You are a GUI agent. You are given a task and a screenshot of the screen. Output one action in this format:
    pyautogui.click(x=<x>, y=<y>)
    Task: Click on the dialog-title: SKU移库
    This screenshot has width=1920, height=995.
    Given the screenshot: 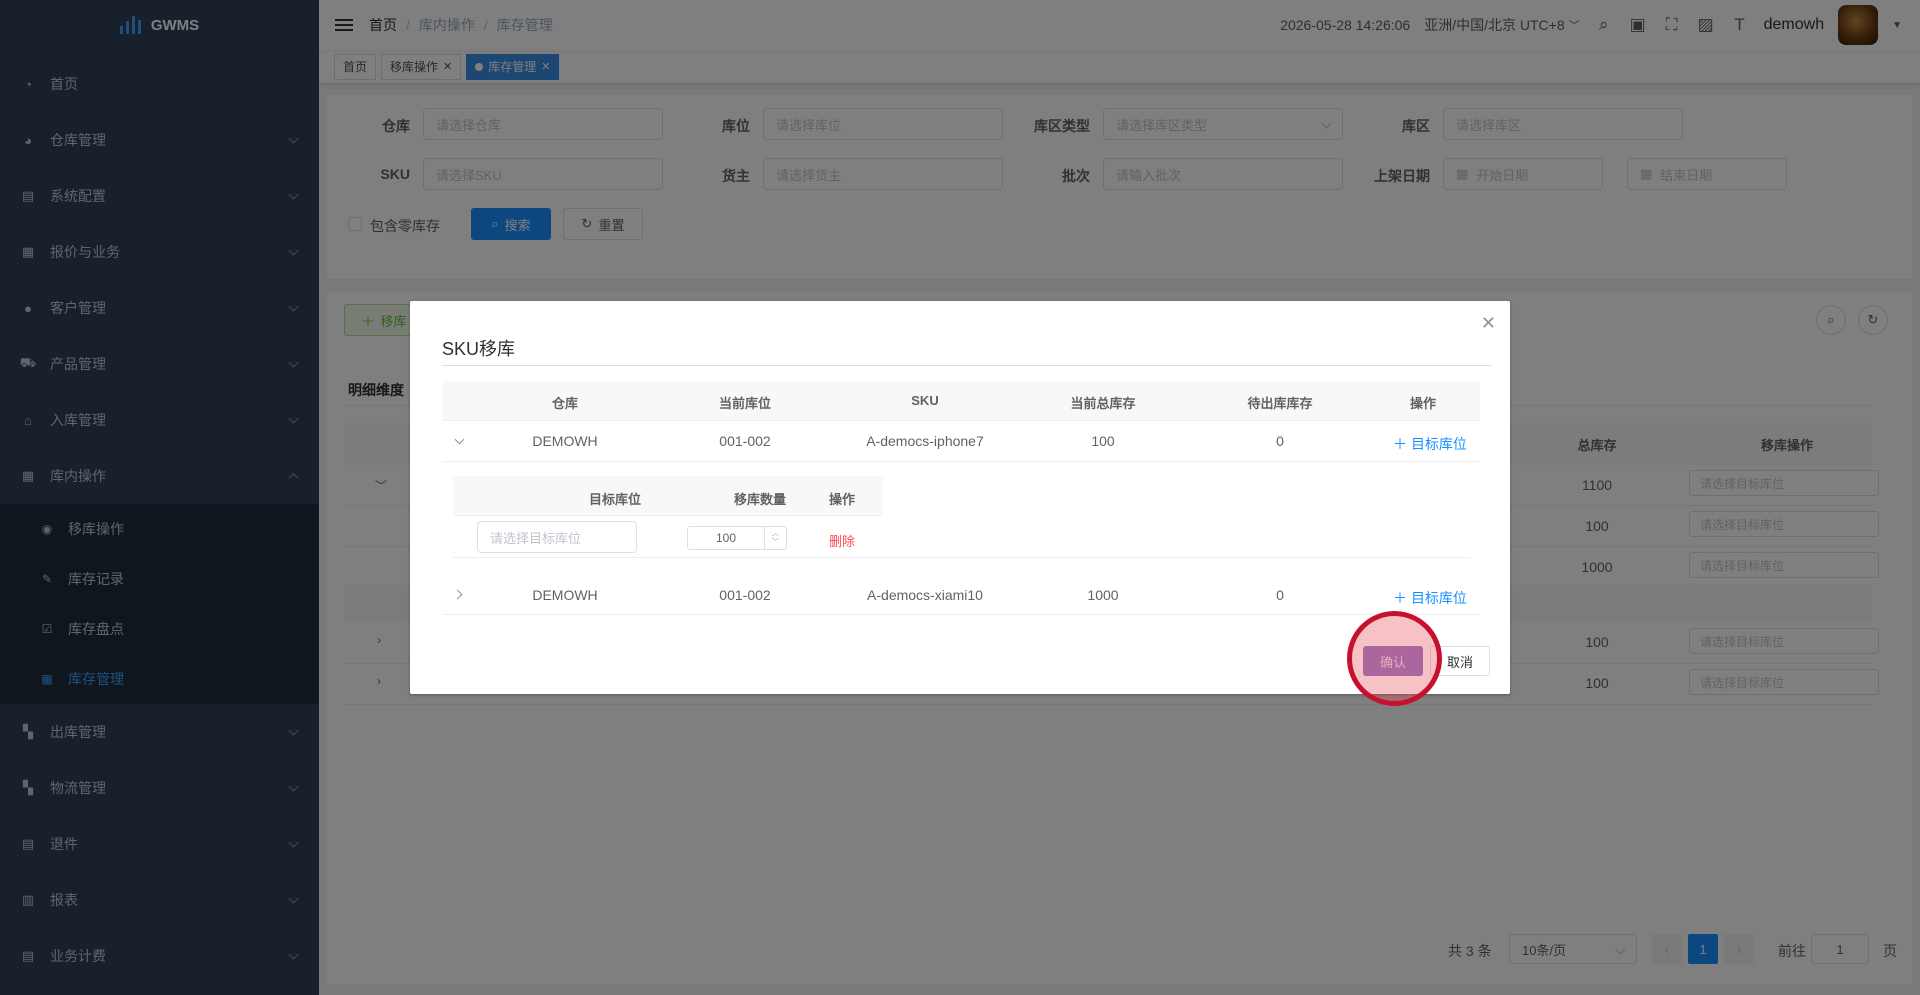 What is the action you would take?
    pyautogui.click(x=479, y=349)
    